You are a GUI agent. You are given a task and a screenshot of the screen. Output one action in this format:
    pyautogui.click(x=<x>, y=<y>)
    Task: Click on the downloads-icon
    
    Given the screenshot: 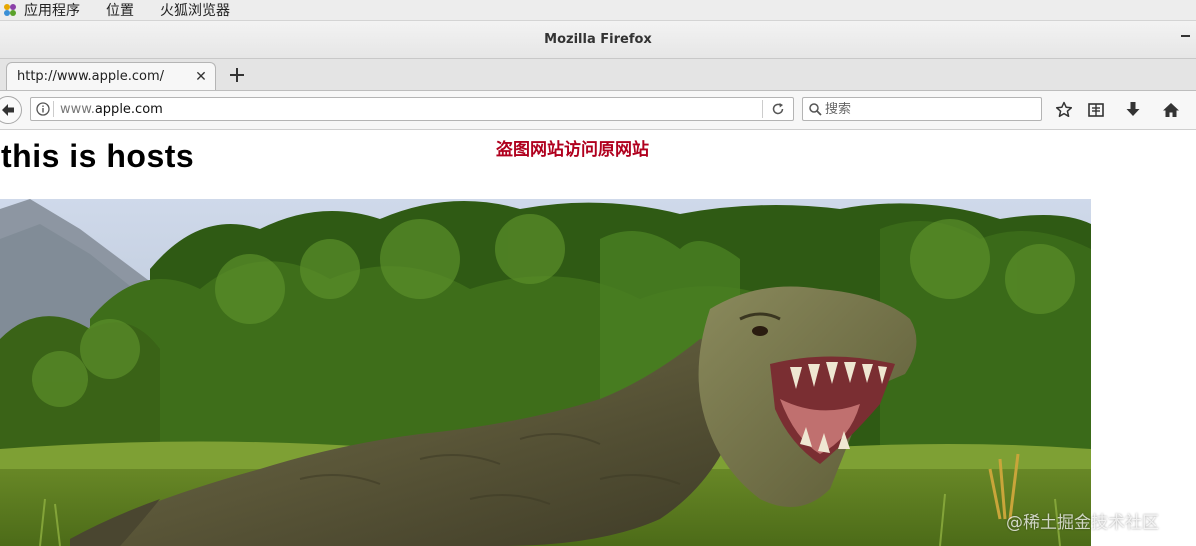 What is the action you would take?
    pyautogui.click(x=1133, y=110)
    